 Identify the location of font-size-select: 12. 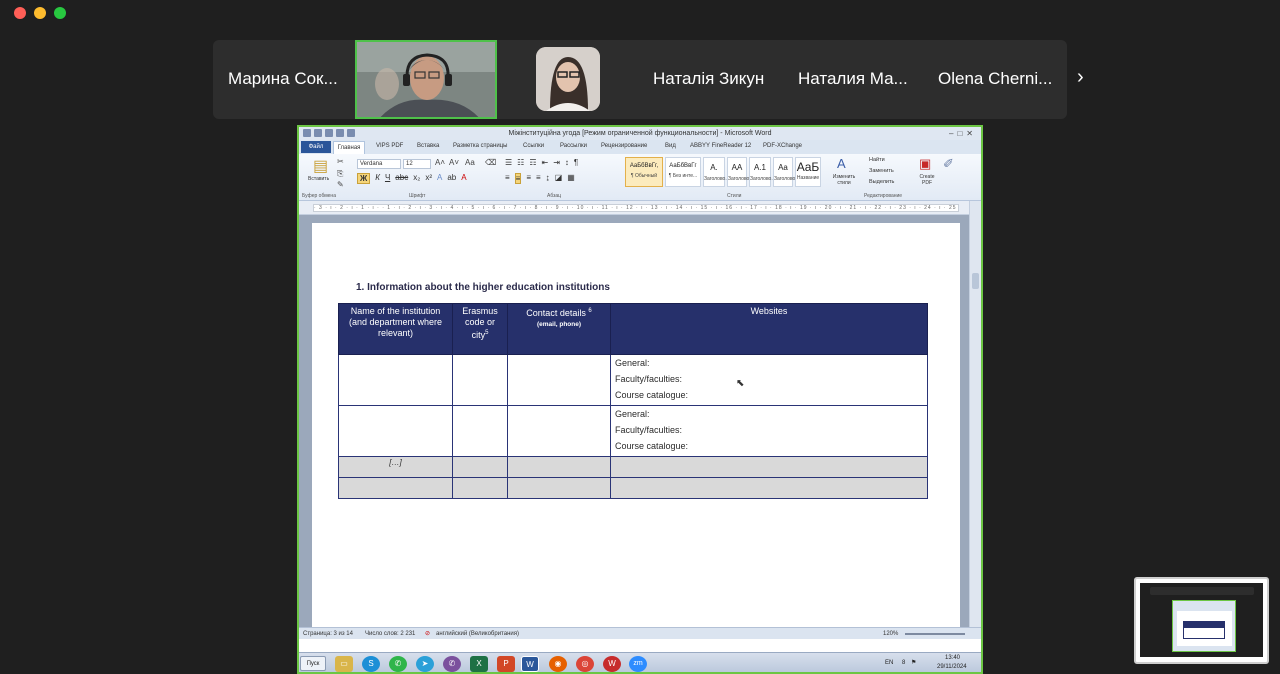
(417, 164).